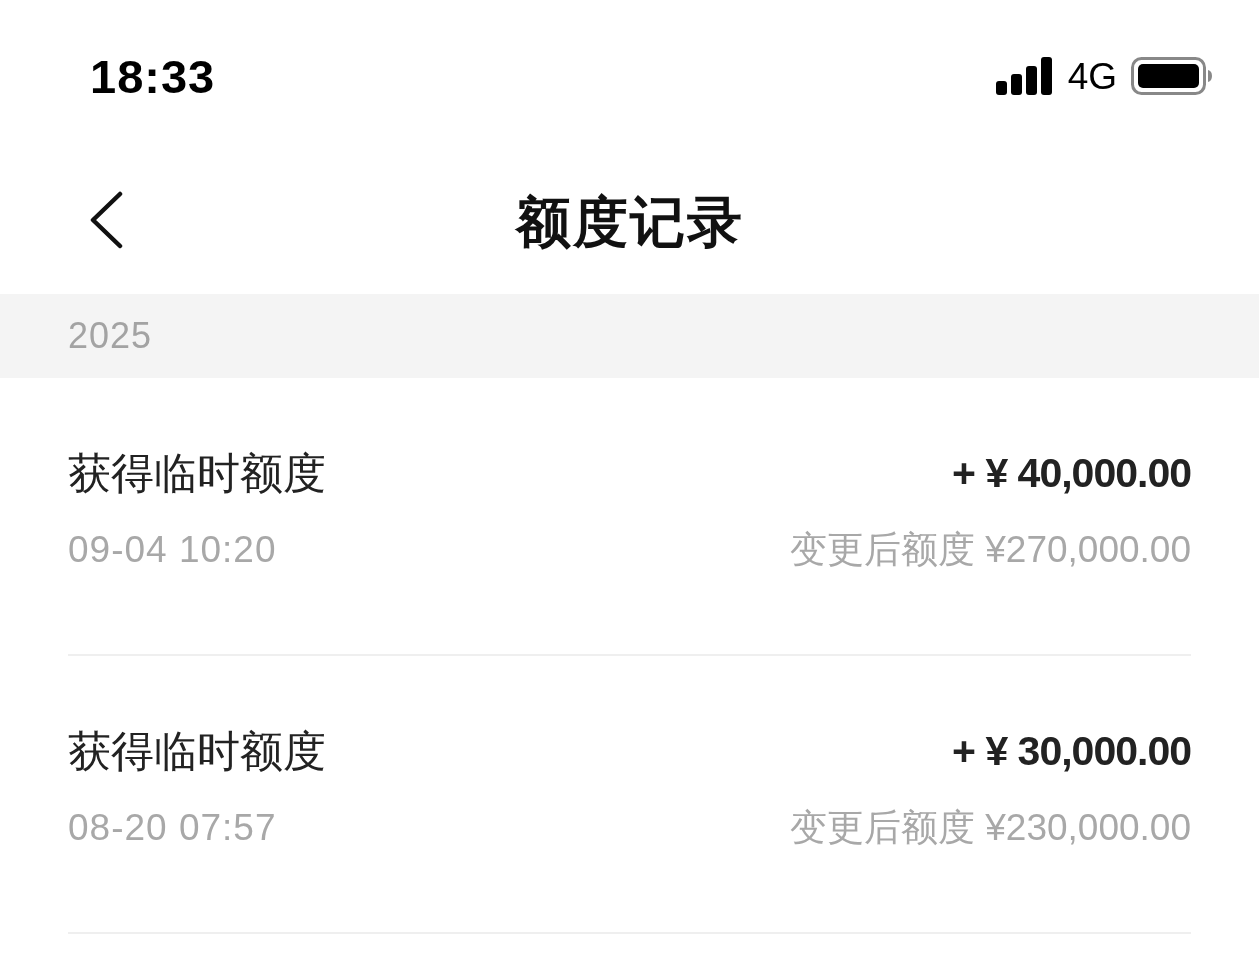 Image resolution: width=1259 pixels, height=963 pixels. What do you see at coordinates (172, 827) in the screenshot?
I see `record-time: 08-20 07:57` at bounding box center [172, 827].